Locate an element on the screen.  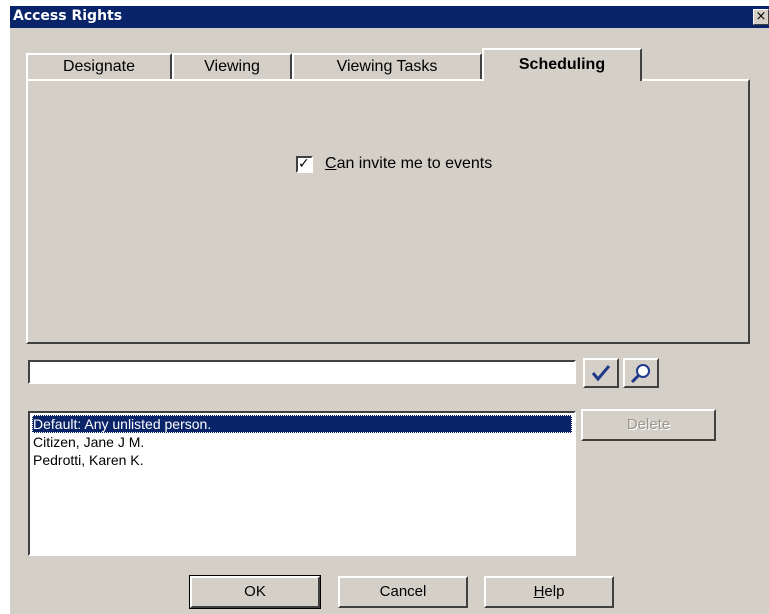
tab-label: Viewing is located at coordinates (232, 66).